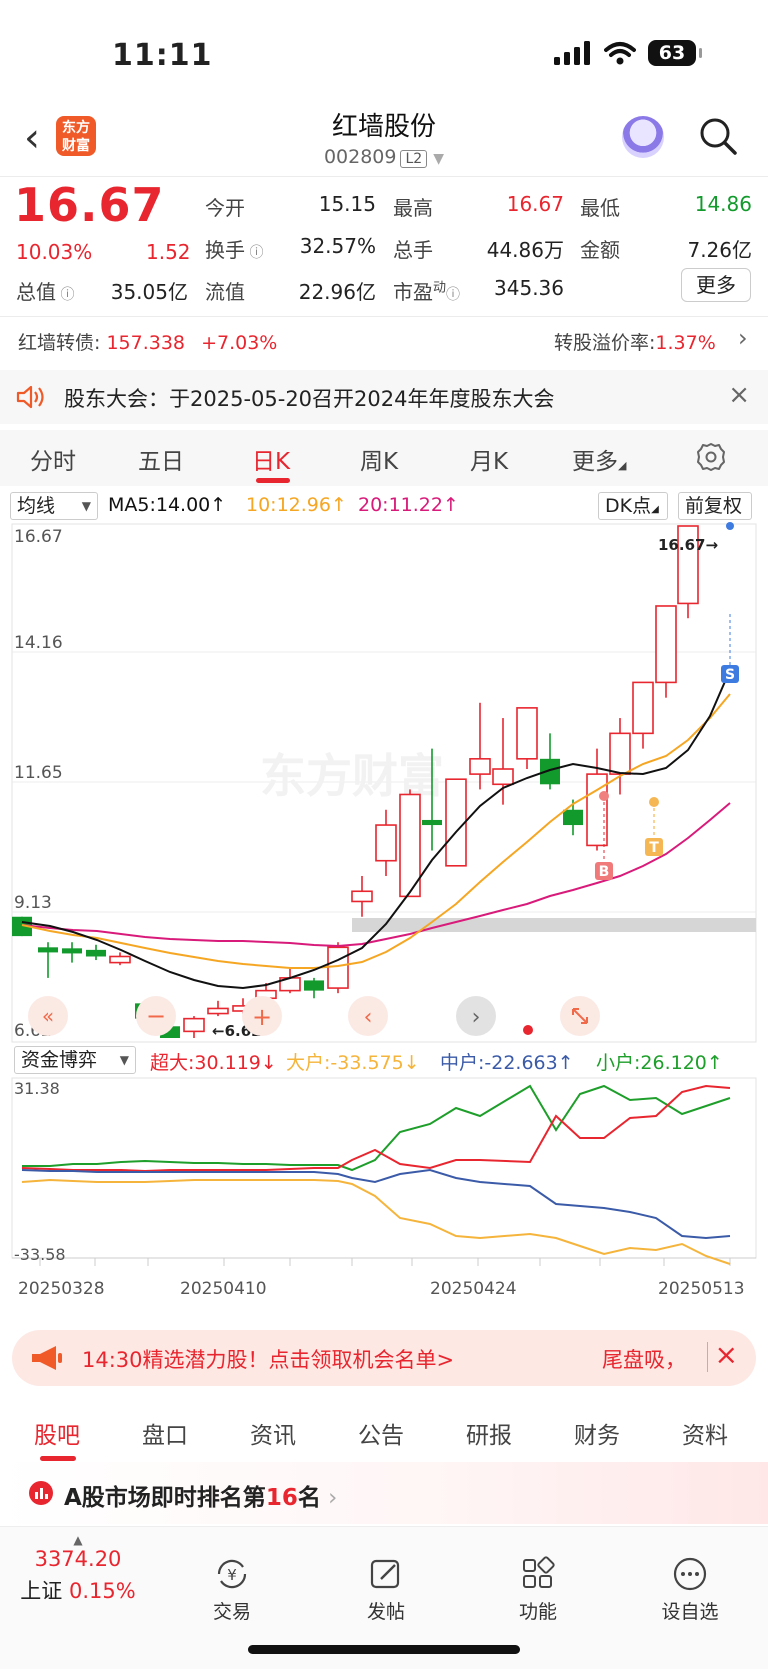 The height and width of the screenshot is (1669, 768). What do you see at coordinates (379, 459) in the screenshot?
I see `tab-weekly-k: 周K` at bounding box center [379, 459].